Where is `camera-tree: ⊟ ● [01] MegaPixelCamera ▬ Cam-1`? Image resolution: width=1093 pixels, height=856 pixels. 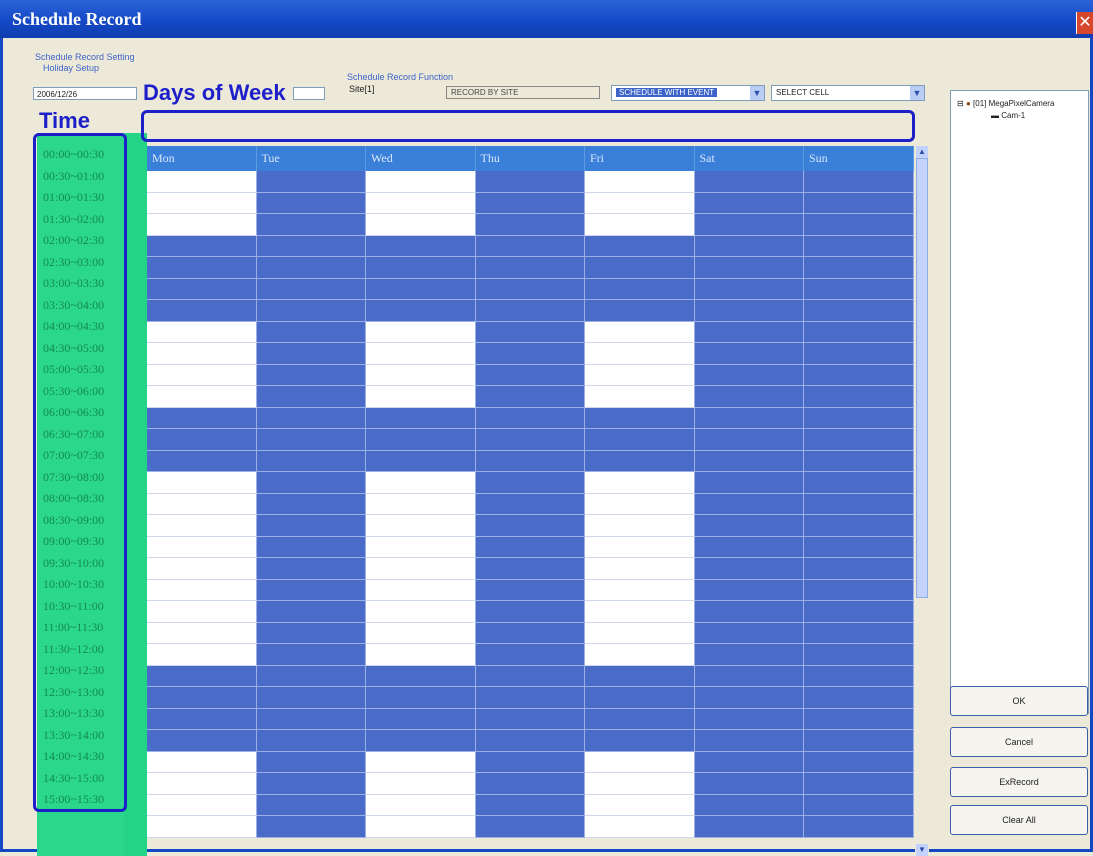
camera-tree: ⊟ ● [01] MegaPixelCamera ▬ Cam-1 is located at coordinates (1019, 402).